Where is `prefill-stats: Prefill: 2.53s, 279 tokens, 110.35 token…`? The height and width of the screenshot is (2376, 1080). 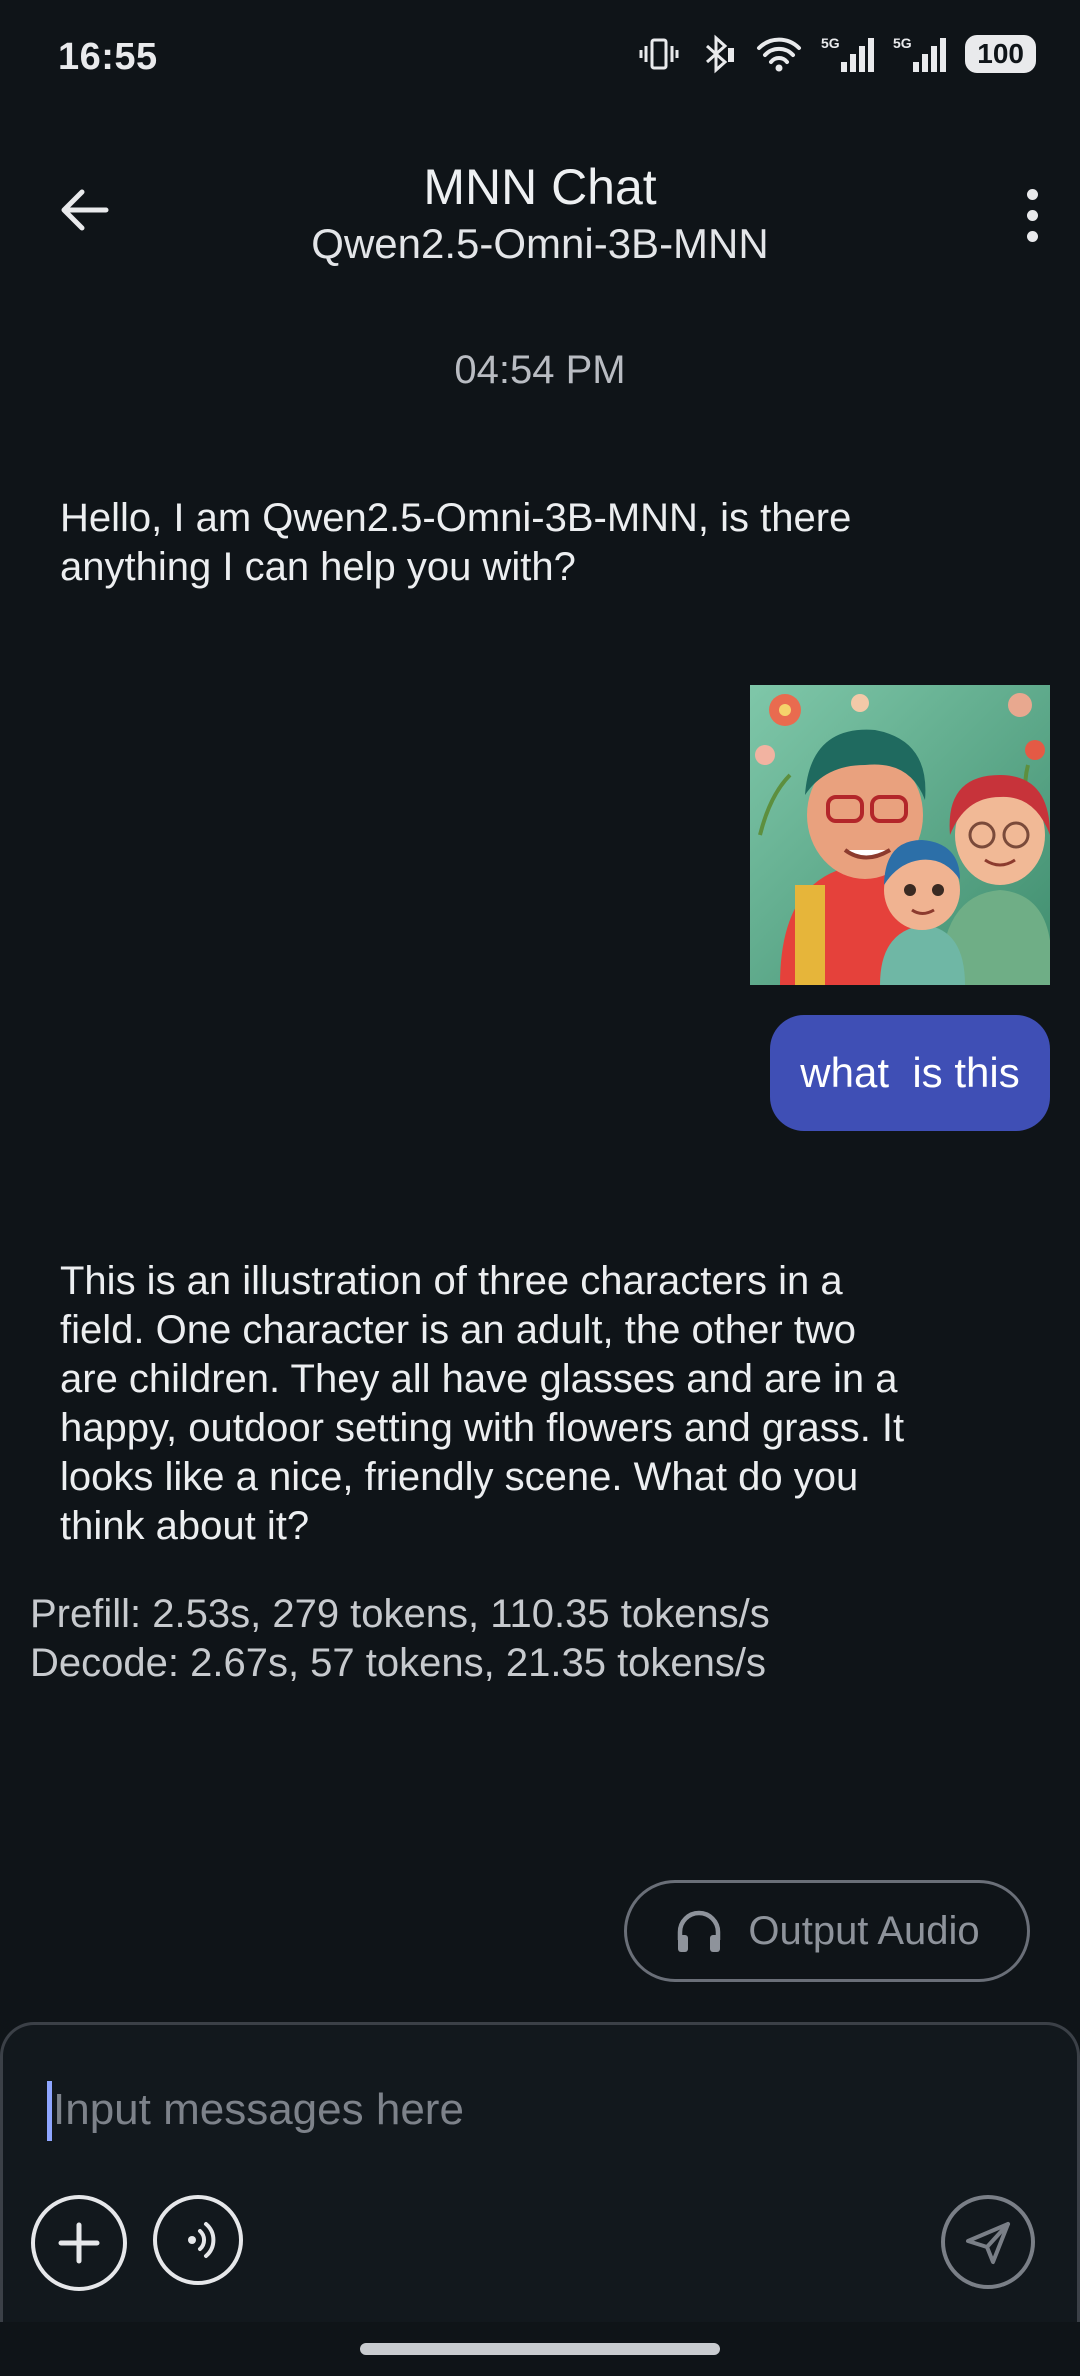
prefill-stats: Prefill: 2.53s, 279 tokens, 110.35 token… is located at coordinates (400, 1614).